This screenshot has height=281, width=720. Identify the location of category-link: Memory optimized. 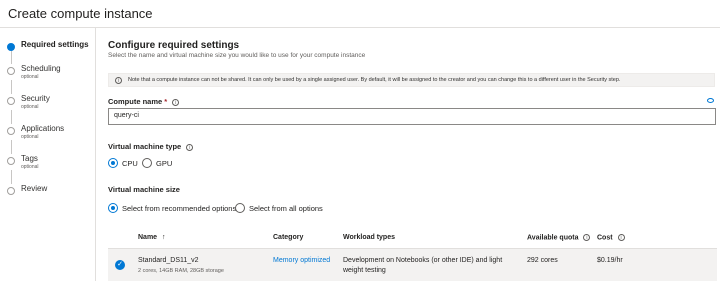
(301, 260).